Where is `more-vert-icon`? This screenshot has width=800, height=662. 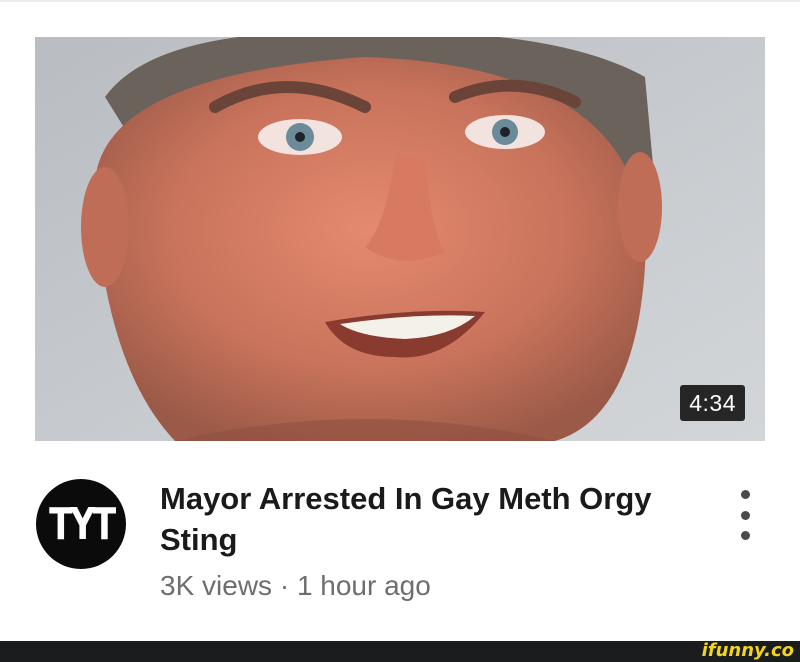
more-vert-icon is located at coordinates (745, 515).